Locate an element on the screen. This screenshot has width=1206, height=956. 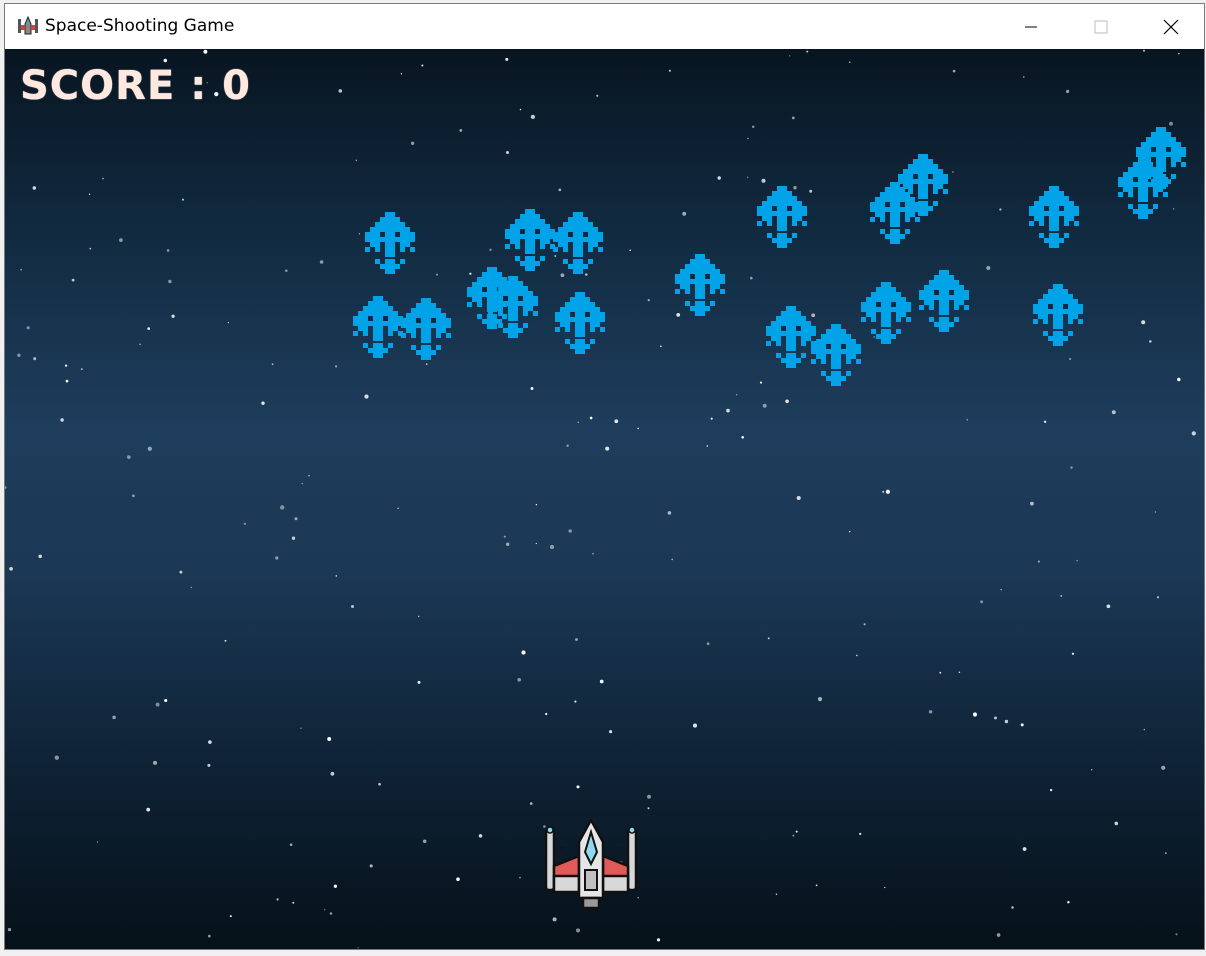
spaceship-icon is located at coordinates (28, 25).